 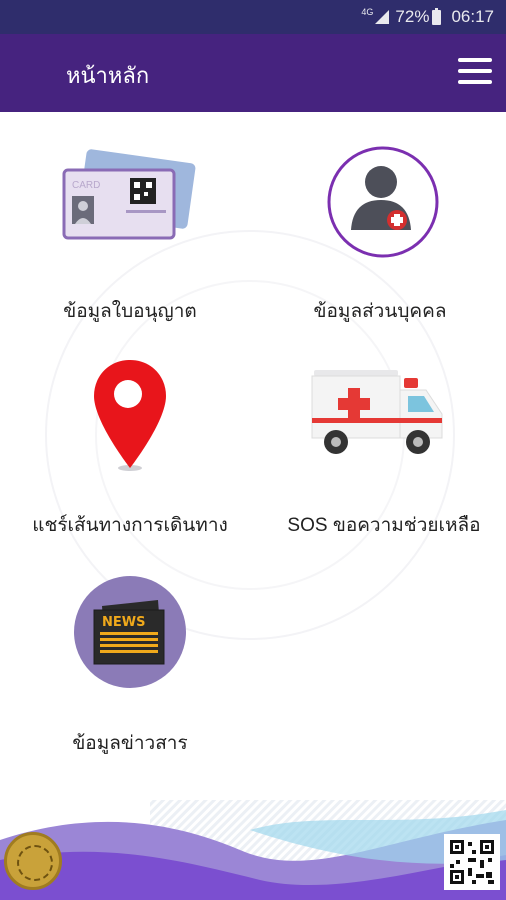 I want to click on menu-item-news: NEWS ข้อมูลข่าวสาร, so click(x=130, y=665).